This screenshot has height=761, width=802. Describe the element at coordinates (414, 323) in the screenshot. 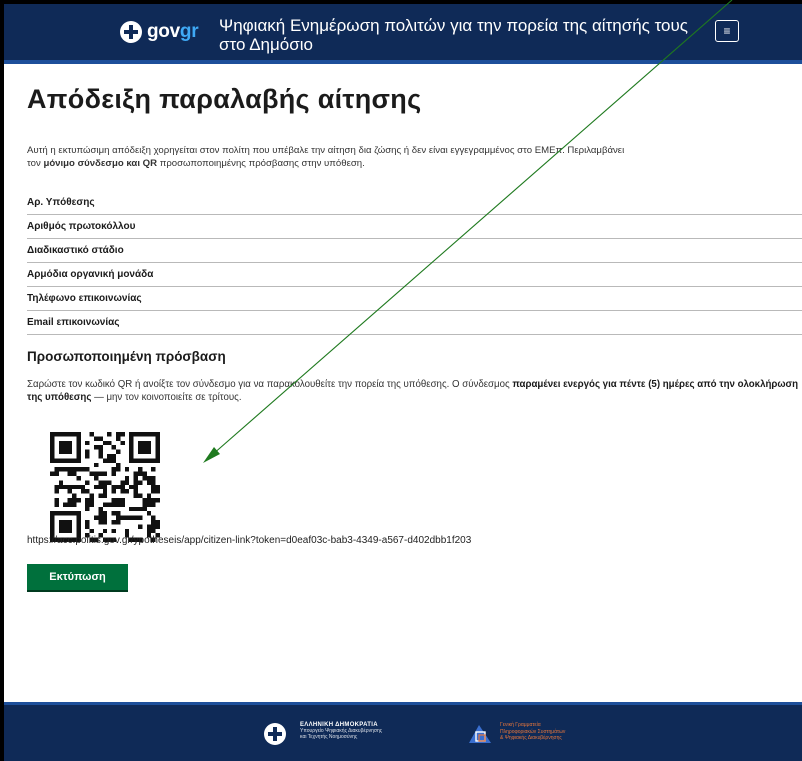

I see `info-row-email: Email επικοινωνίας` at that location.